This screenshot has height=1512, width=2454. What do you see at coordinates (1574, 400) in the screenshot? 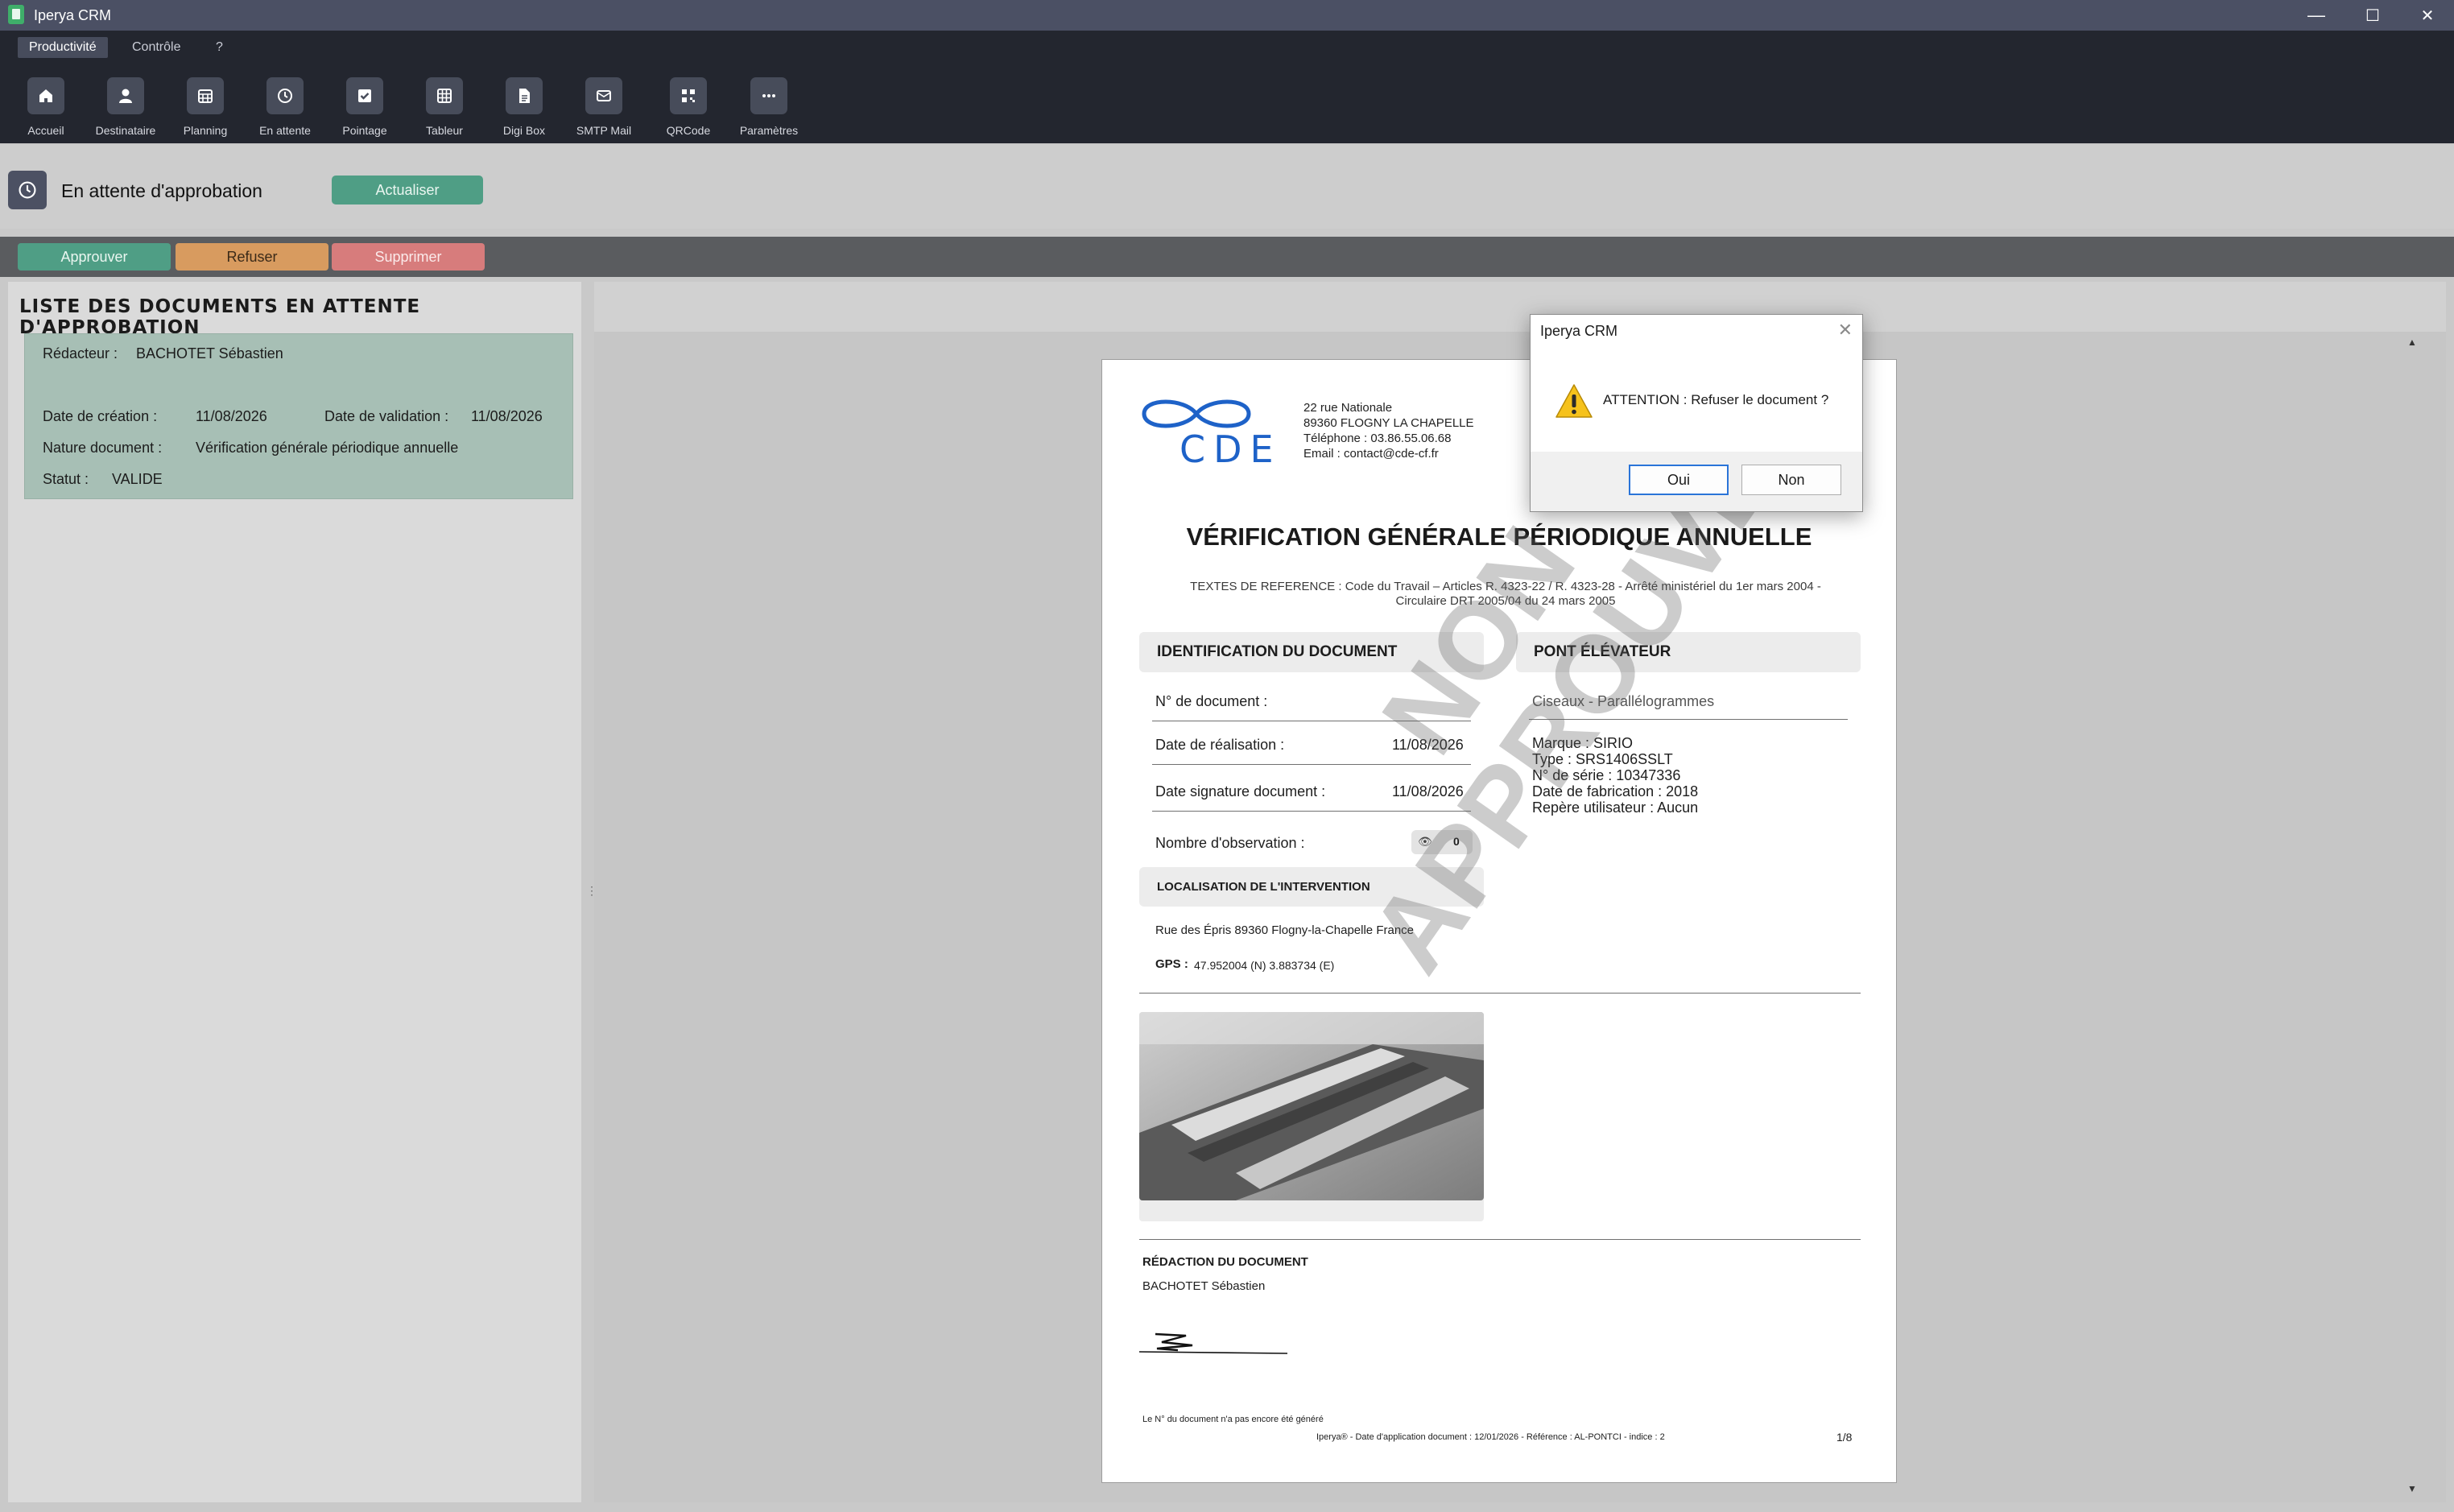
I see `warning-icon` at bounding box center [1574, 400].